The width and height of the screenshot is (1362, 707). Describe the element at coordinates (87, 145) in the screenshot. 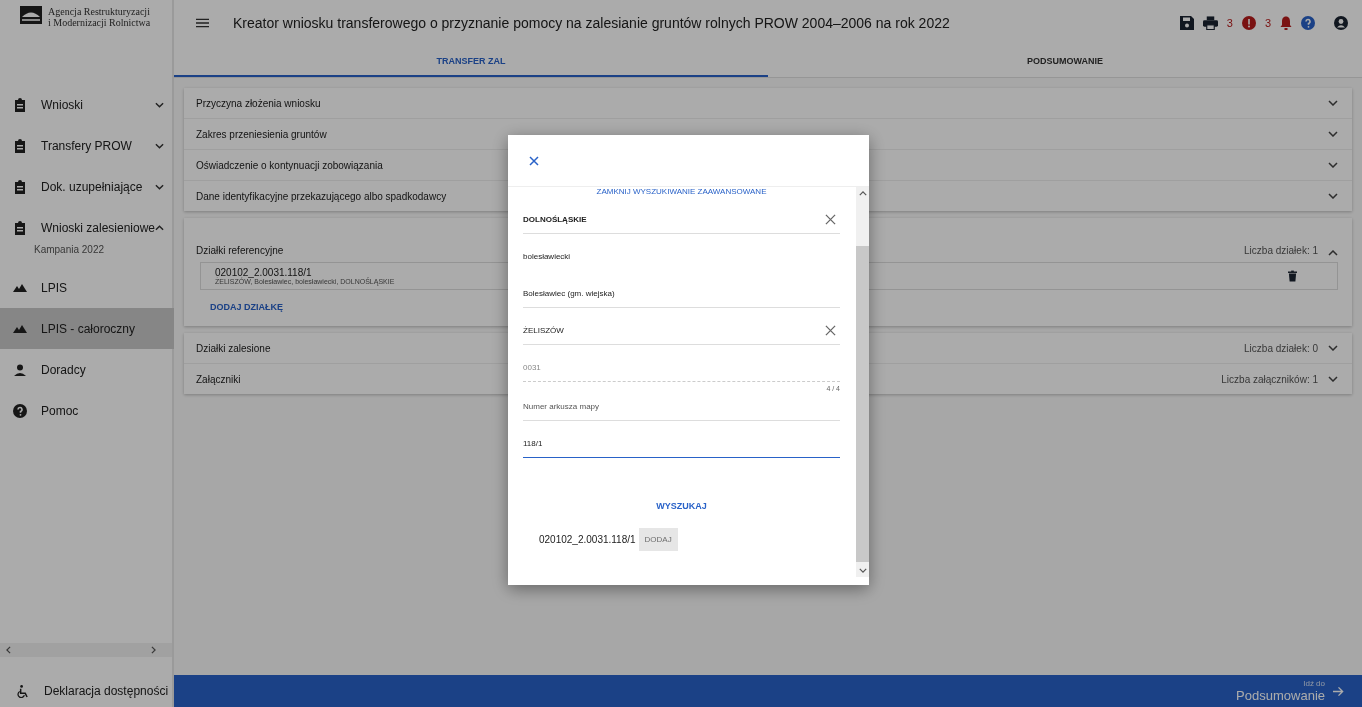

I see `sidebar-item-label: Transfery PROW` at that location.